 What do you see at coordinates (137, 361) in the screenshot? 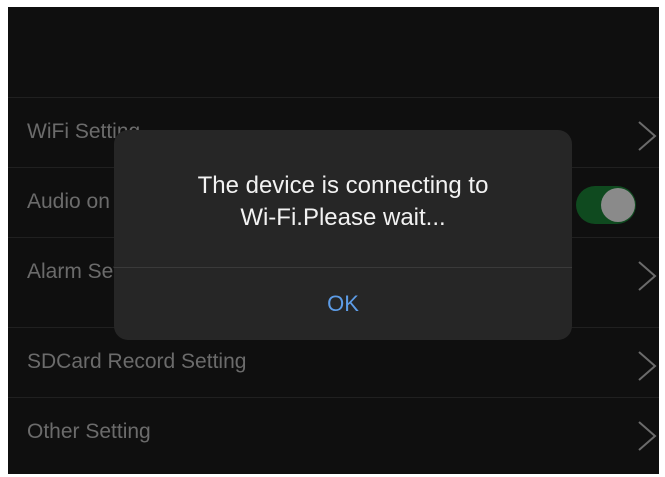
I see `setting-label-sdcard: SDCard Record Setting` at bounding box center [137, 361].